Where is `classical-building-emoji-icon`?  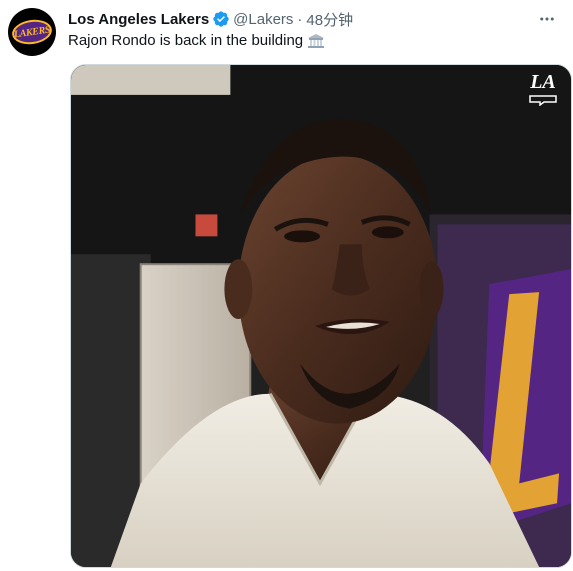 classical-building-emoji-icon is located at coordinates (316, 40).